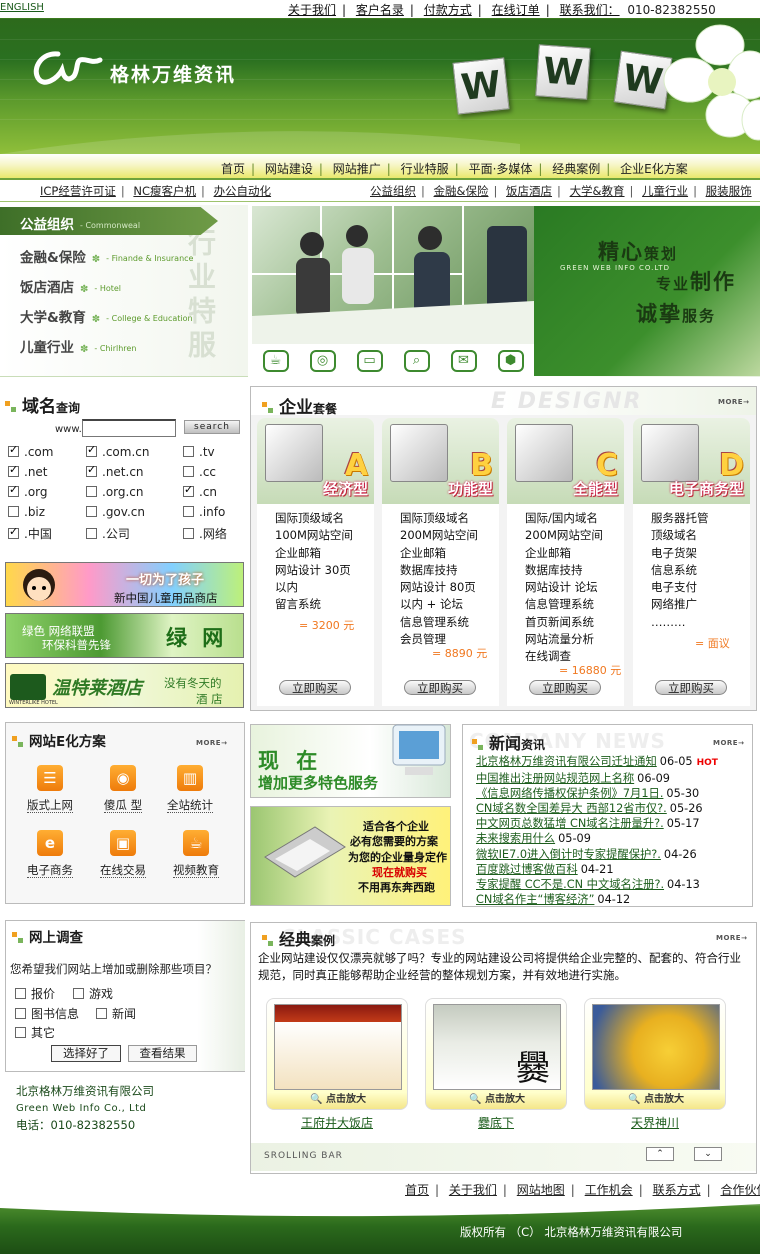 Image resolution: width=760 pixels, height=1254 pixels. What do you see at coordinates (28, 471) in the screenshot?
I see `domain-option: .net` at bounding box center [28, 471].